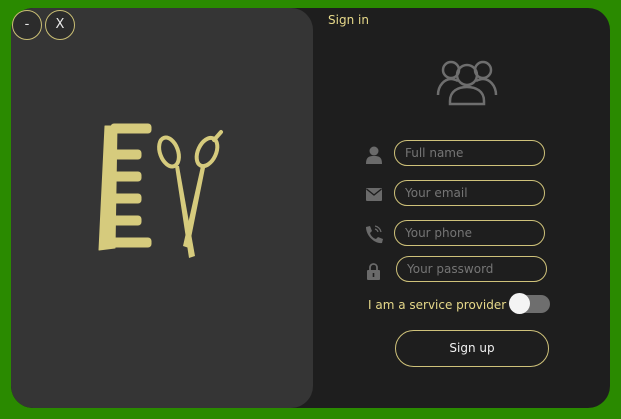 The height and width of the screenshot is (419, 621). Describe the element at coordinates (160, 190) in the screenshot. I see `barber-logo-icon` at that location.